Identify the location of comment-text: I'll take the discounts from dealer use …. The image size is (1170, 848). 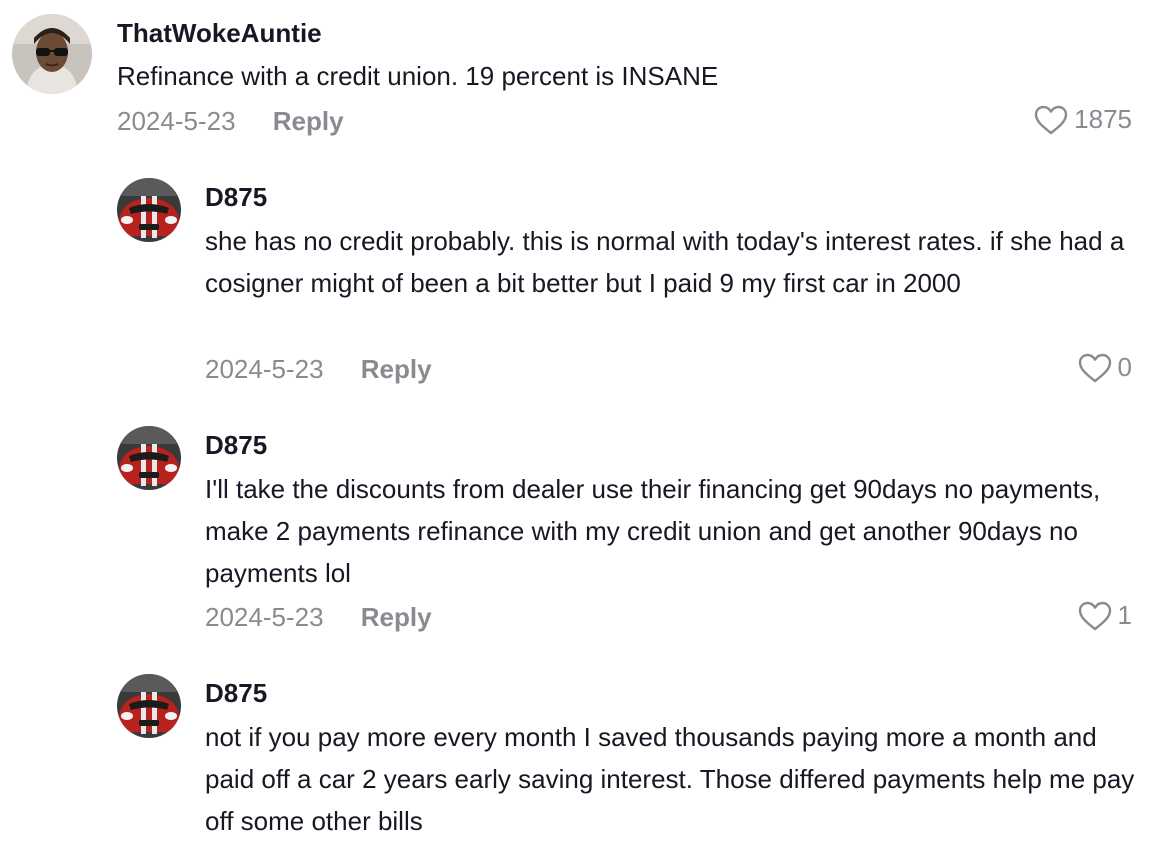
(653, 531).